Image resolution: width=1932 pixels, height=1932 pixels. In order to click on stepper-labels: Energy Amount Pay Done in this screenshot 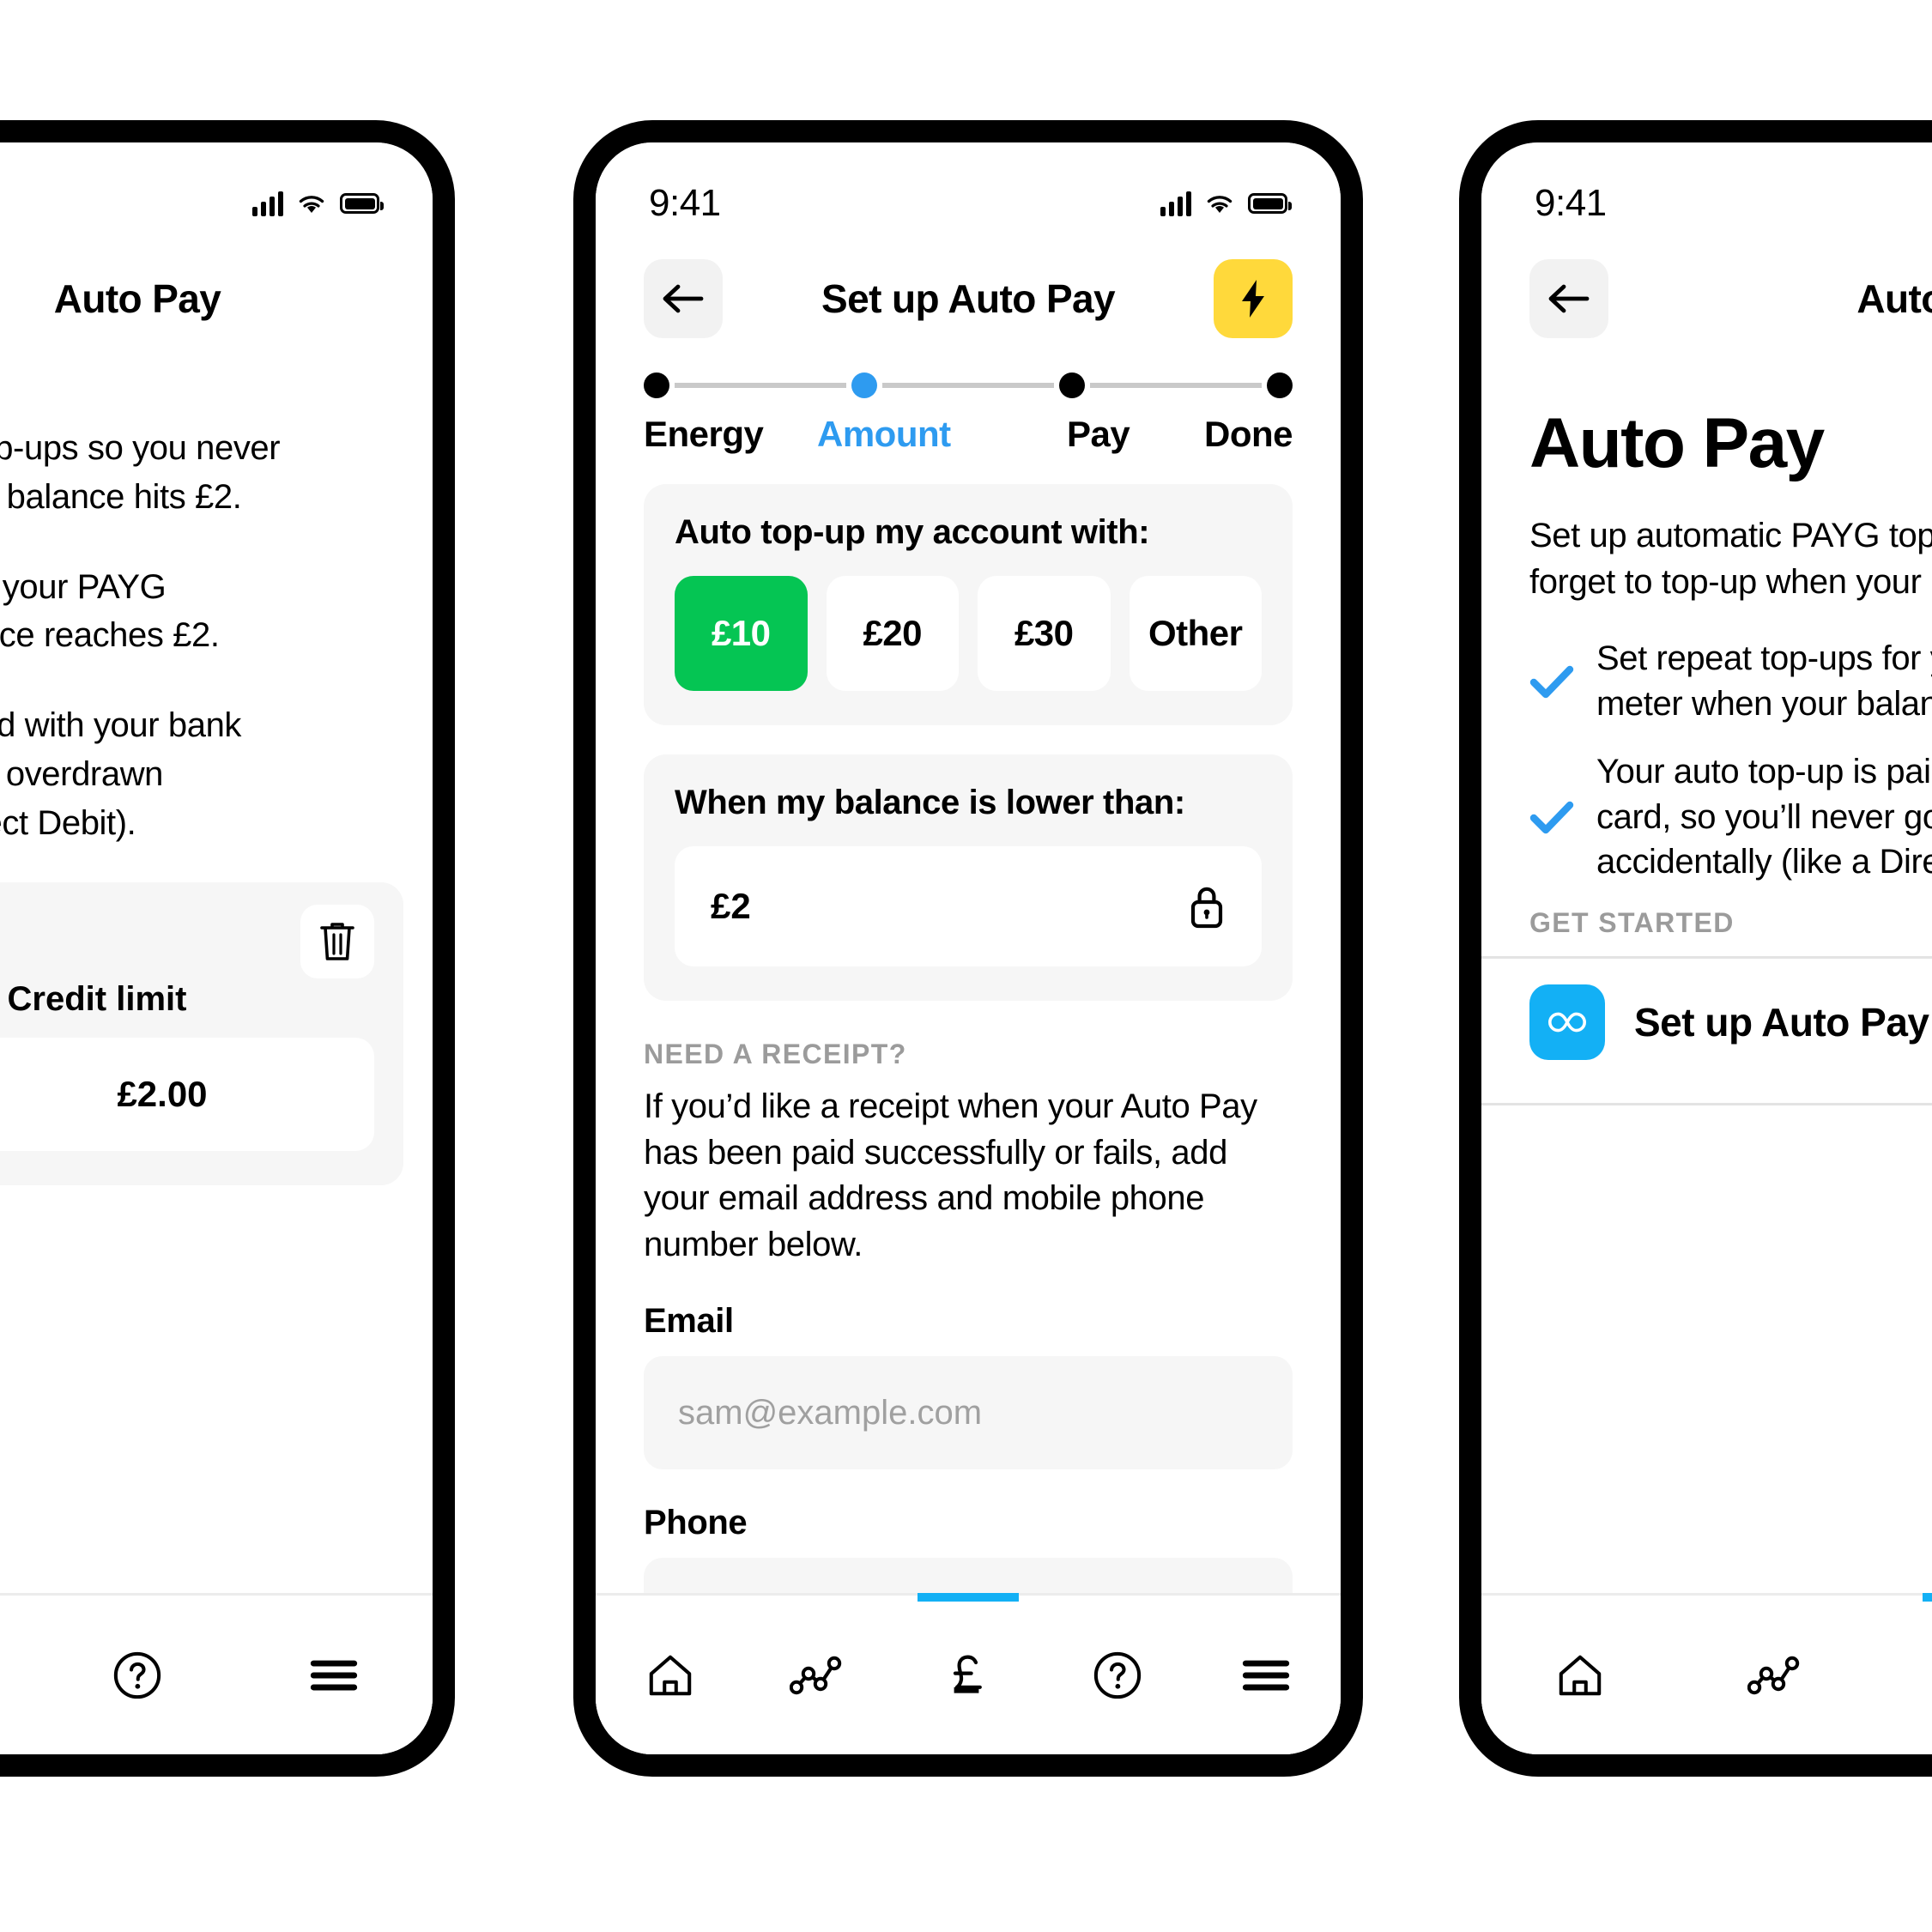, I will do `click(969, 435)`.